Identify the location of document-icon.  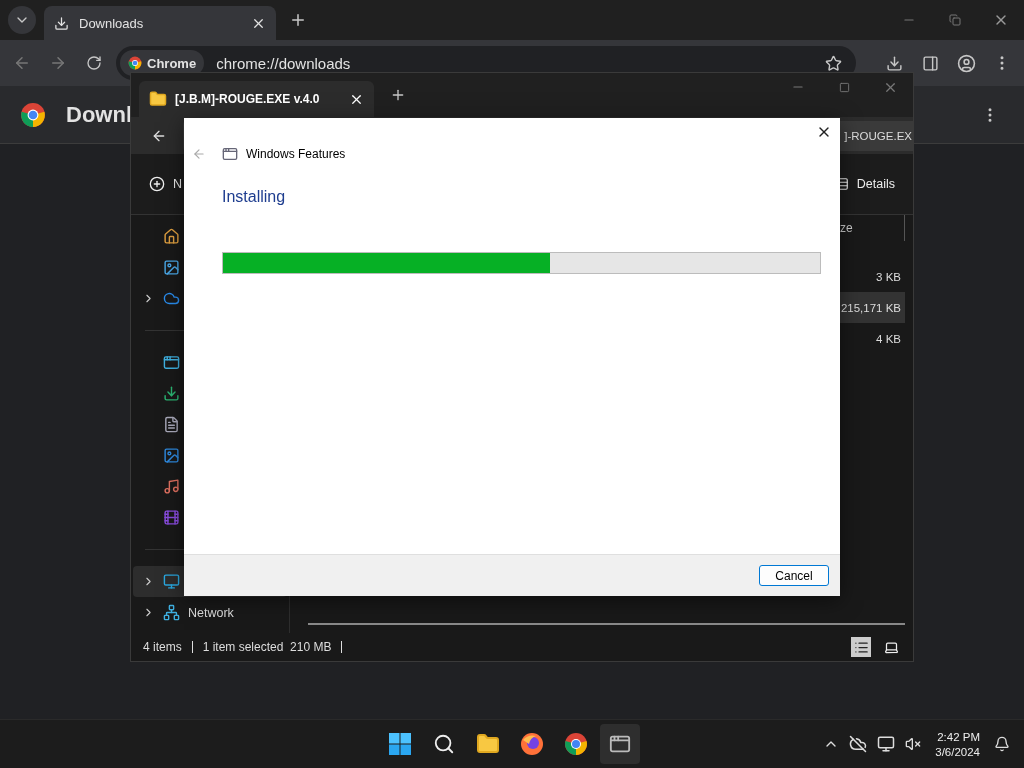
(171, 424).